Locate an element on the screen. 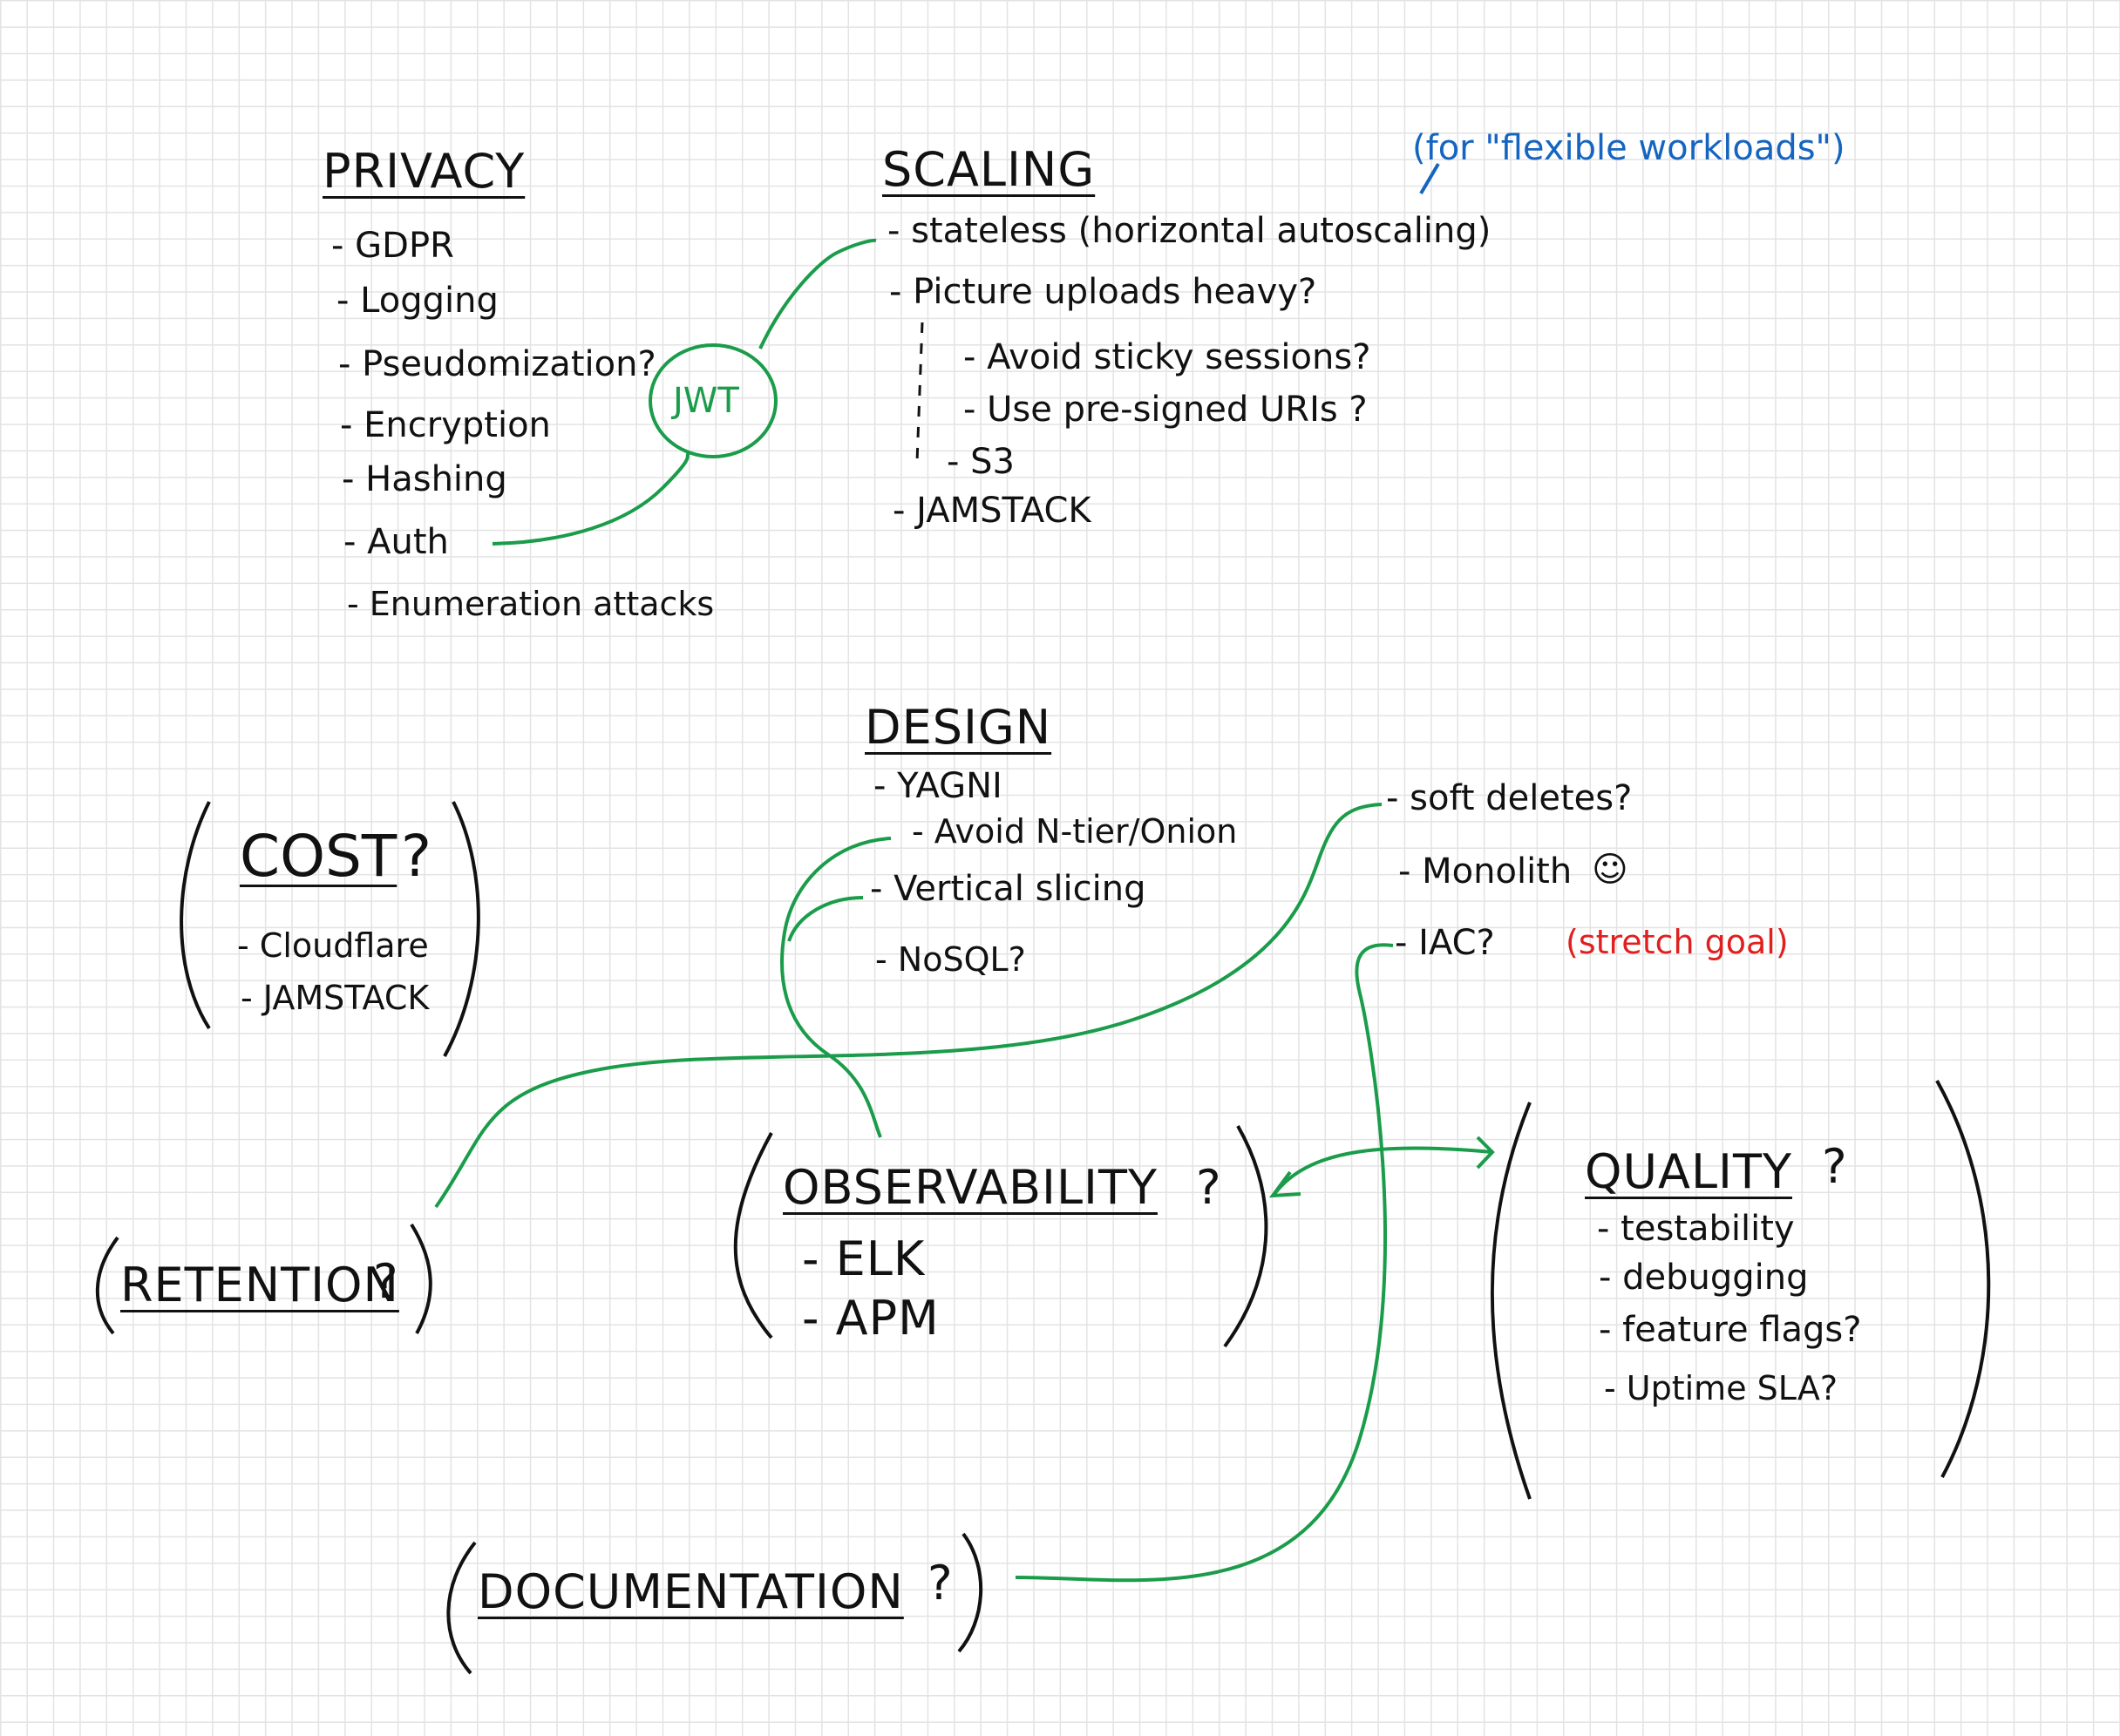 Image resolution: width=2120 pixels, height=1736 pixels. connector-jwt-stateless is located at coordinates (817, 293).